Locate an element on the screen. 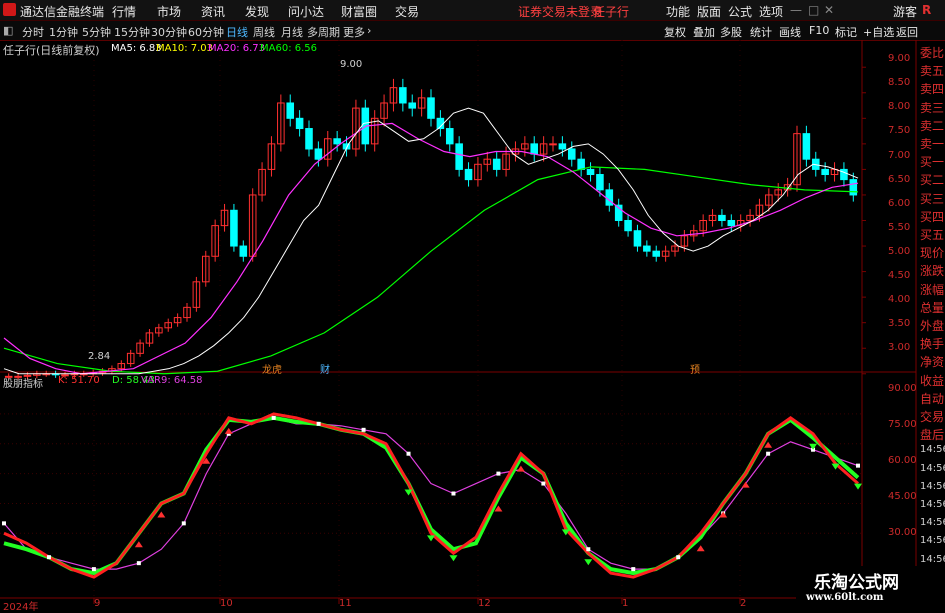 The image size is (945, 613). quote-panel-item: 自动 is located at coordinates (932, 398).